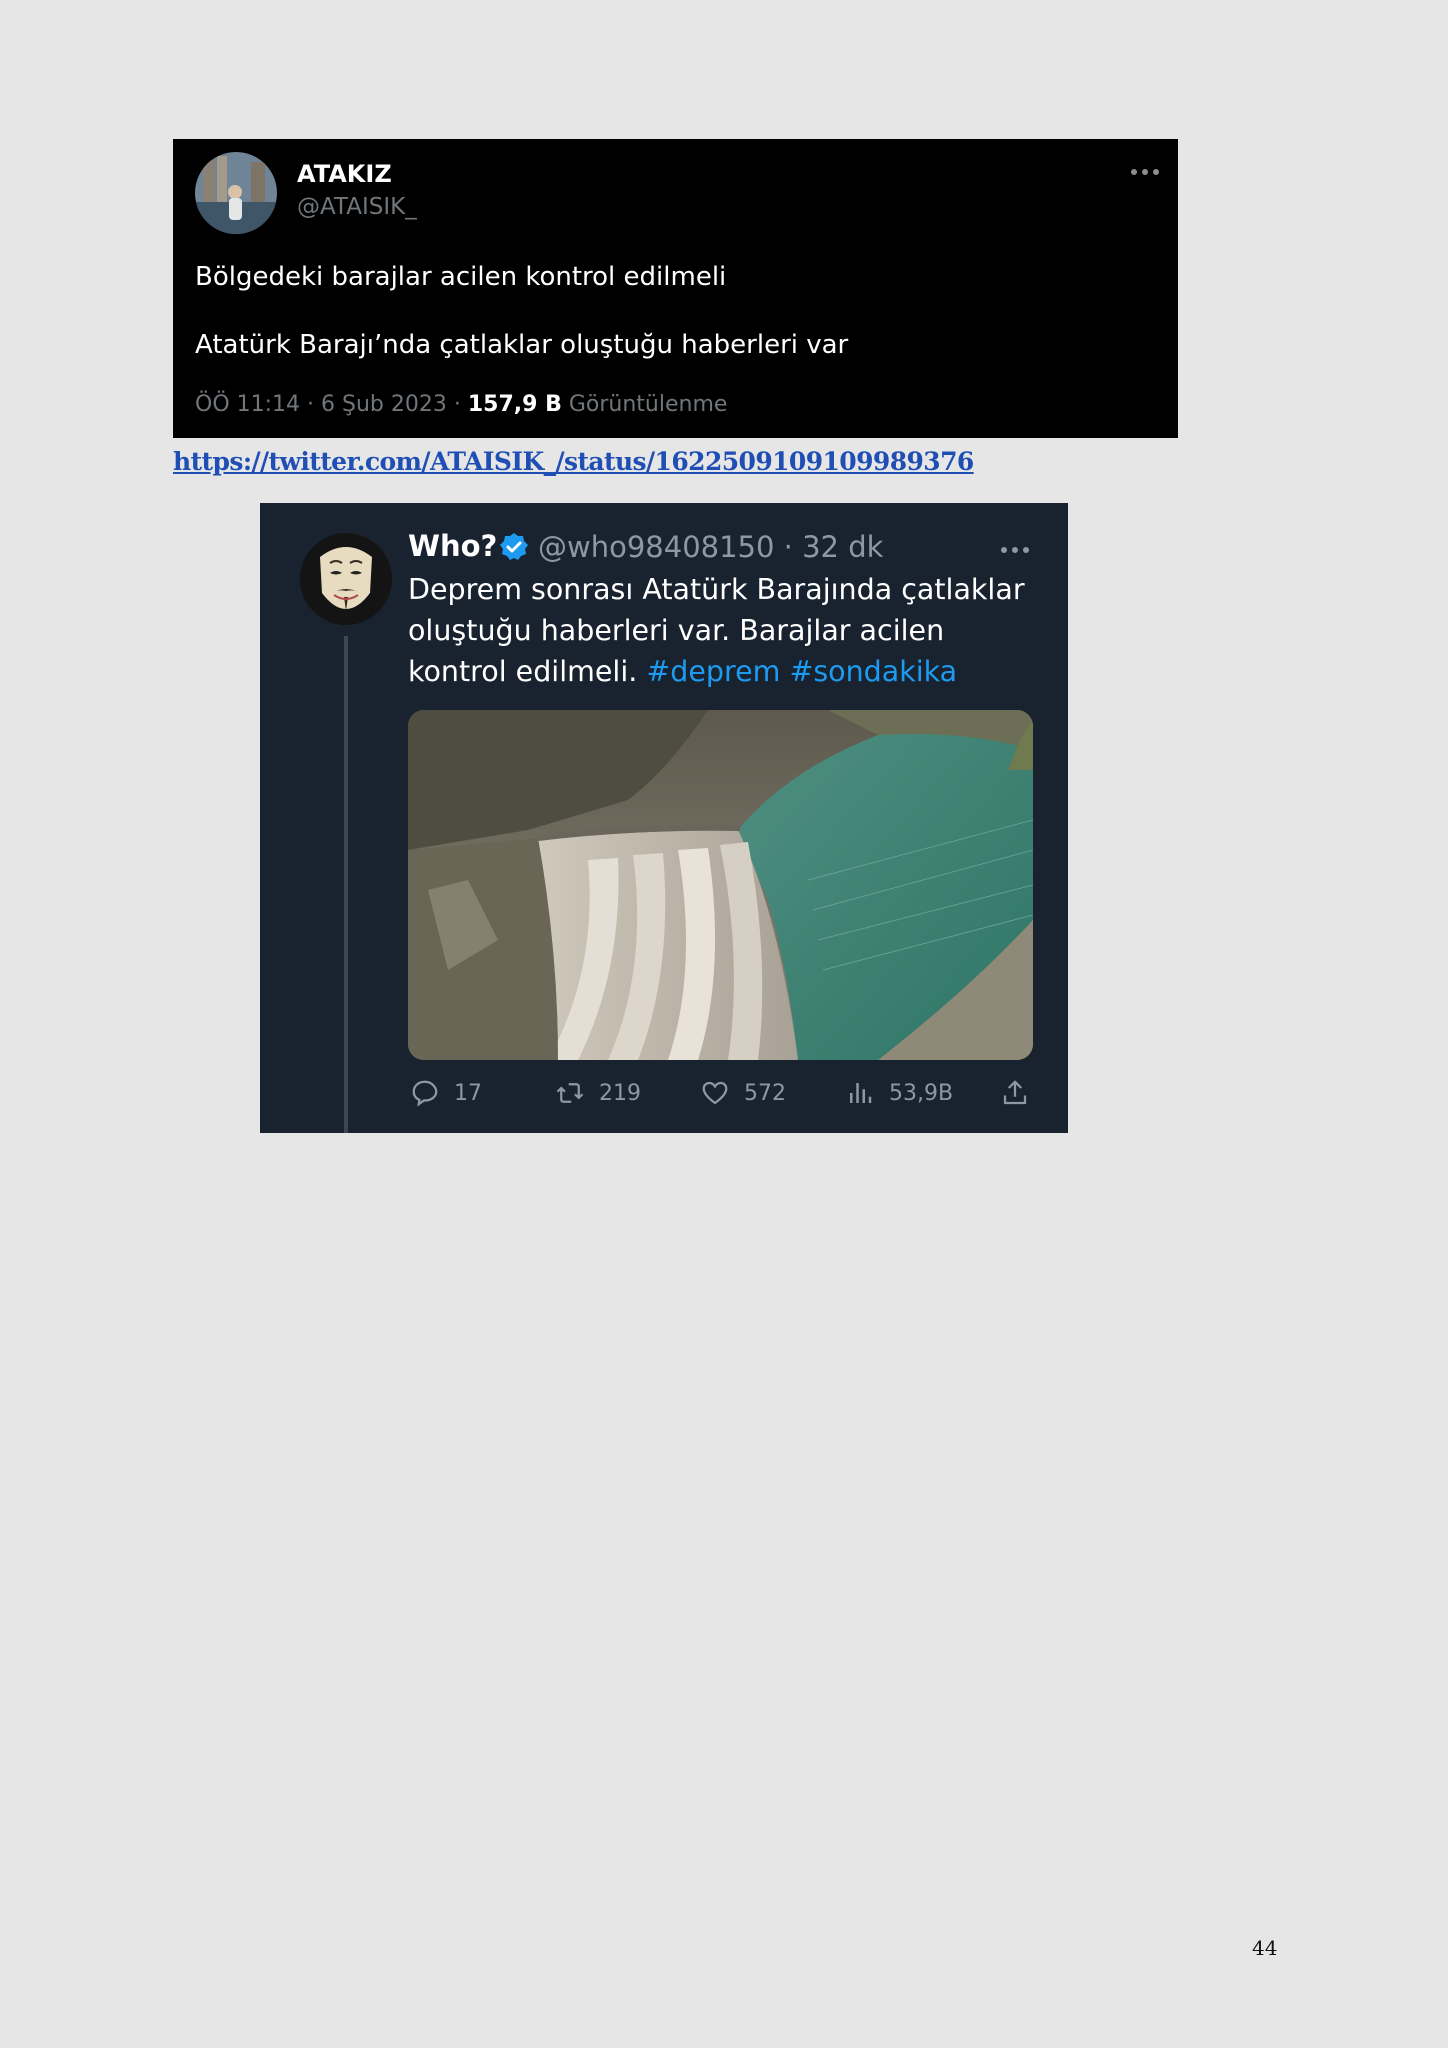 The image size is (1448, 2048). I want to click on bar-chart-icon, so click(861, 1093).